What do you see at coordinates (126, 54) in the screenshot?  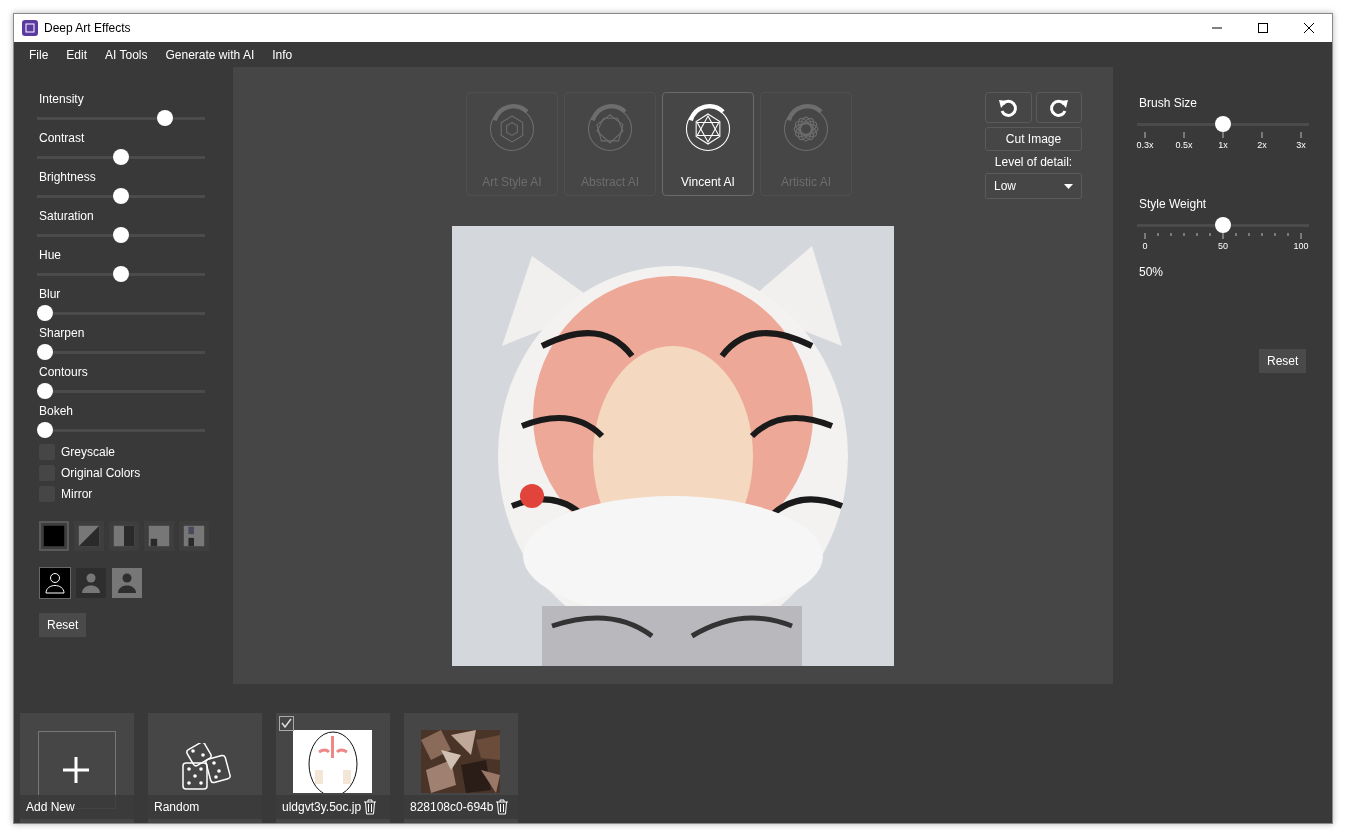 I see `menu-item: AI Tools` at bounding box center [126, 54].